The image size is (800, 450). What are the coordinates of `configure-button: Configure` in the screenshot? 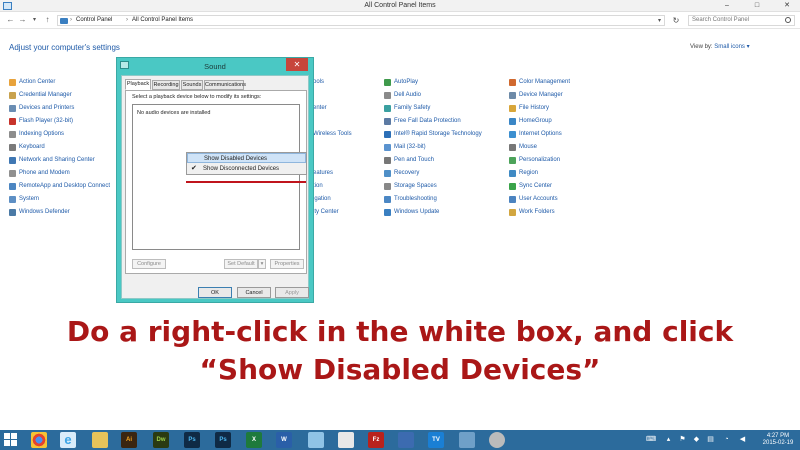 It's located at (149, 264).